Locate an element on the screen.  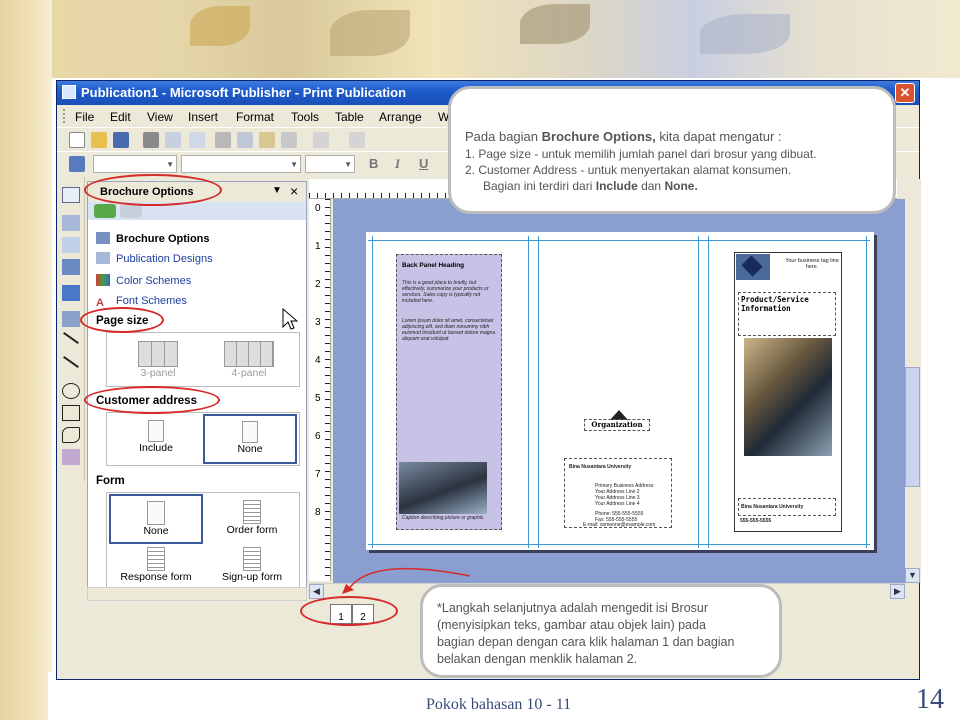
caption-text: Caption describing picture or graphic. is located at coordinates (443, 518).